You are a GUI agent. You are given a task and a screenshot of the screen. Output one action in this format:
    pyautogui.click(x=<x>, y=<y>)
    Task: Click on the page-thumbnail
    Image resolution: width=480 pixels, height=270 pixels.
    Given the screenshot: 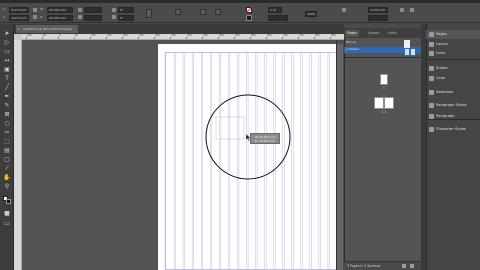 What is the action you would take?
    pyautogui.click(x=384, y=79)
    